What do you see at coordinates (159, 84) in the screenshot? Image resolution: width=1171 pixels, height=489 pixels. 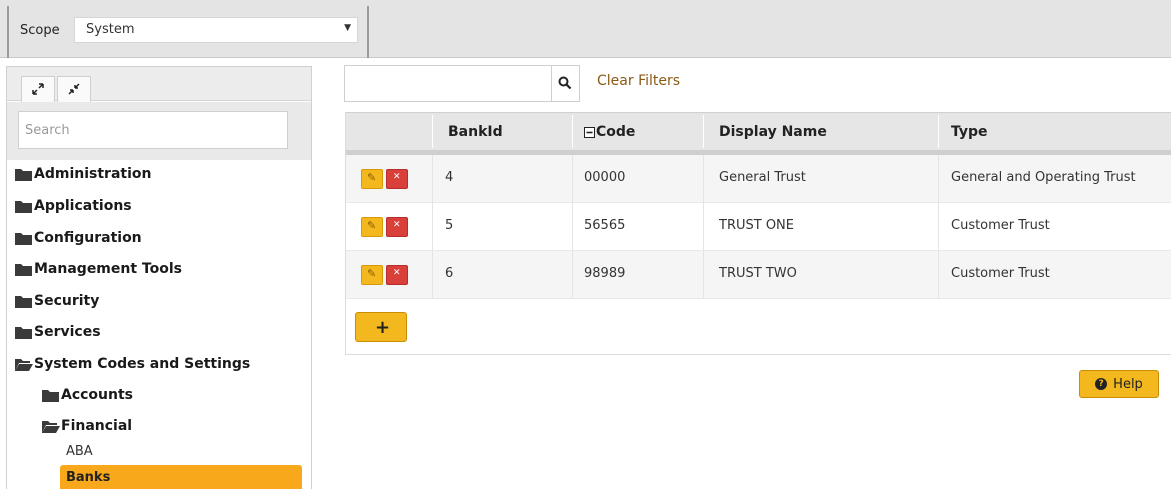 I see `tree-toolbar` at bounding box center [159, 84].